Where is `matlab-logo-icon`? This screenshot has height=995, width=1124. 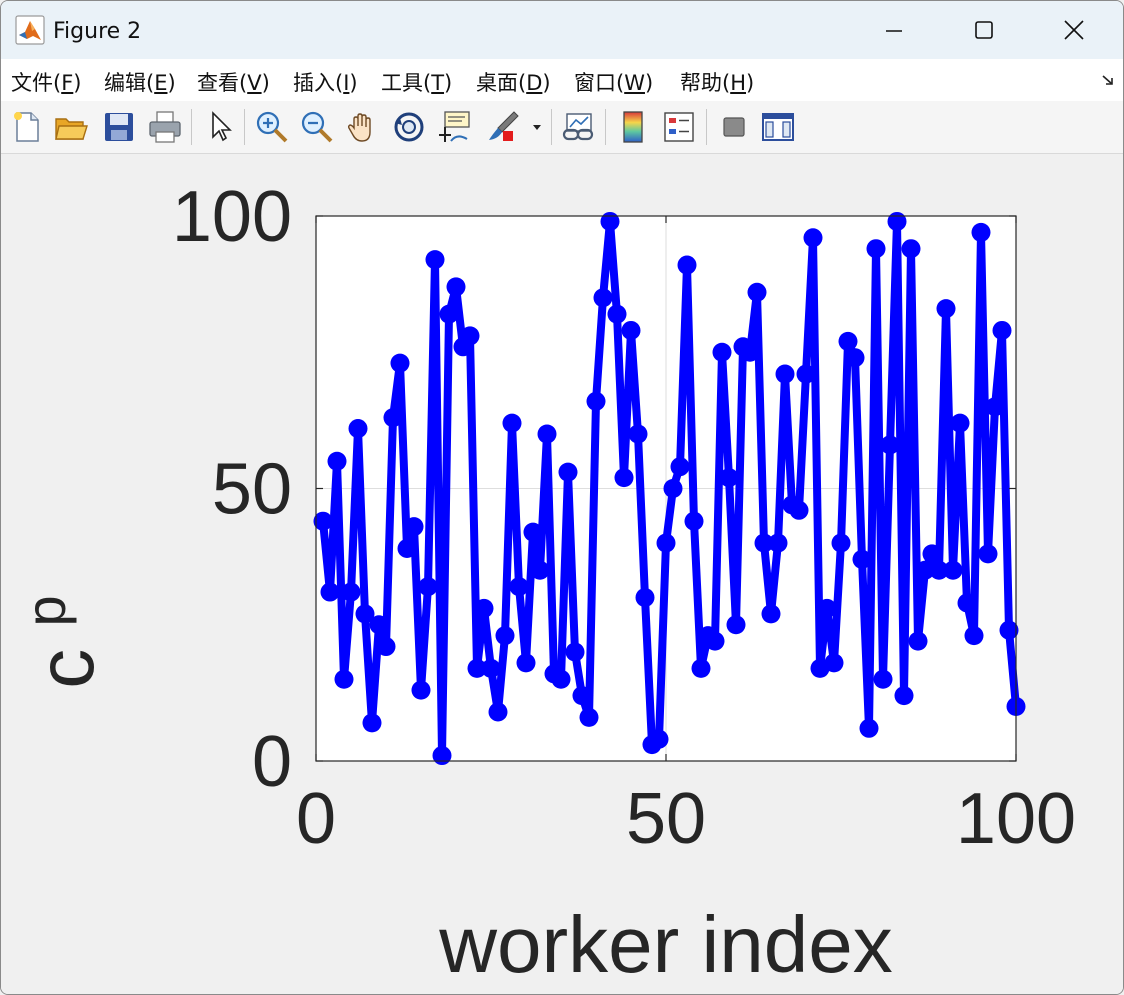 matlab-logo-icon is located at coordinates (30, 30).